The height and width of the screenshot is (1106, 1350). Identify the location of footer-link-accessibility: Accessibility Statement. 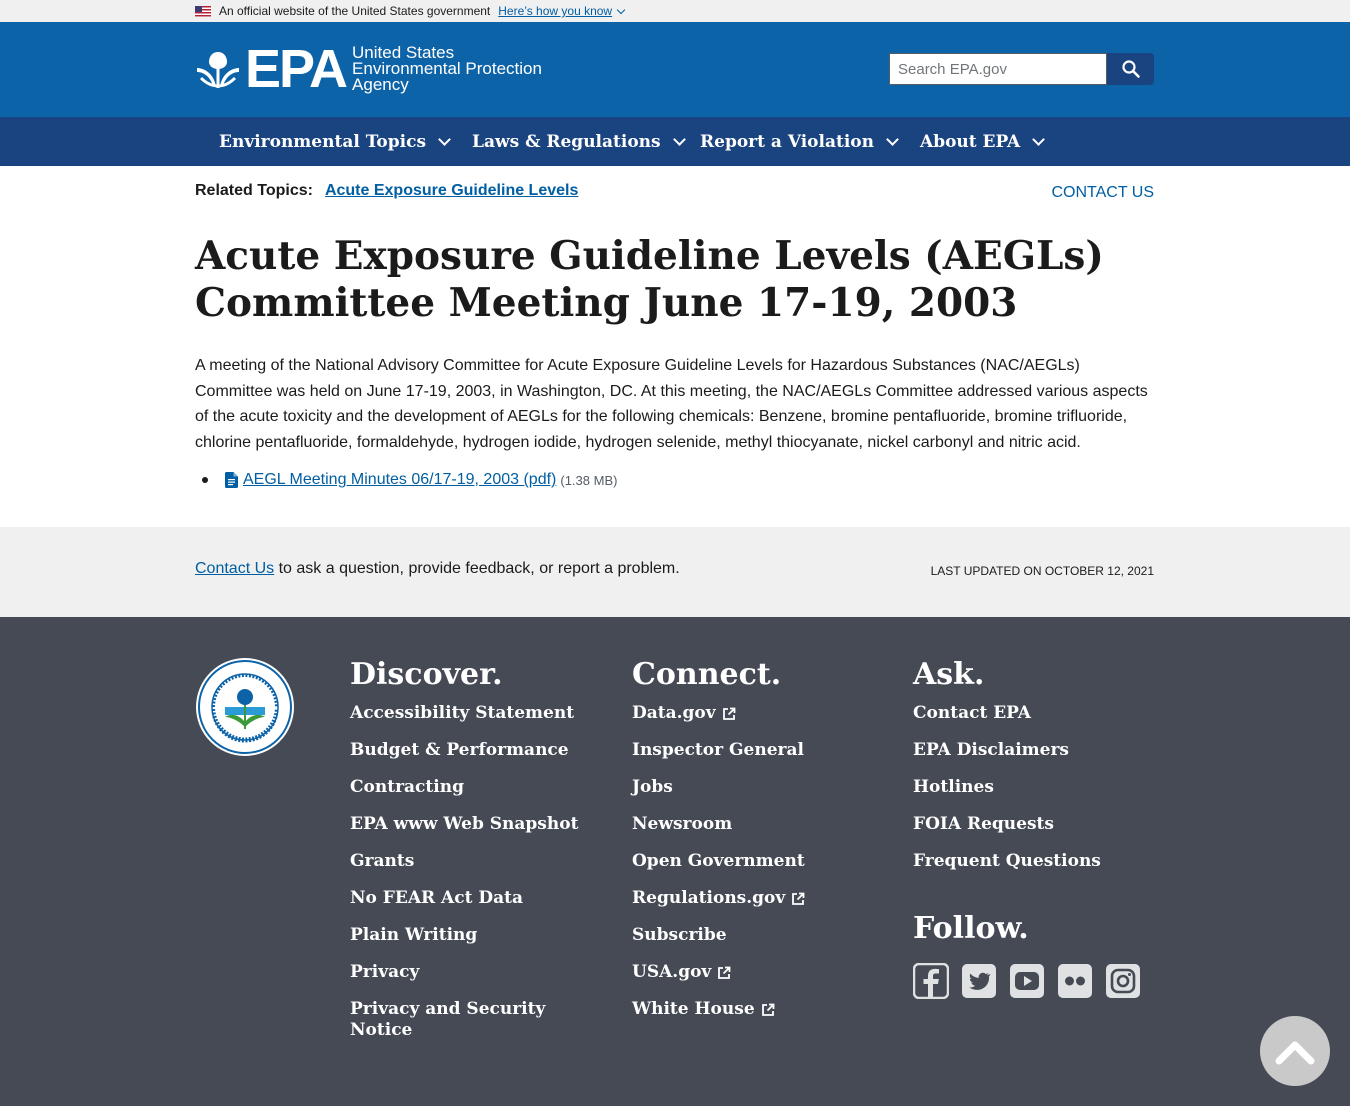
(464, 713).